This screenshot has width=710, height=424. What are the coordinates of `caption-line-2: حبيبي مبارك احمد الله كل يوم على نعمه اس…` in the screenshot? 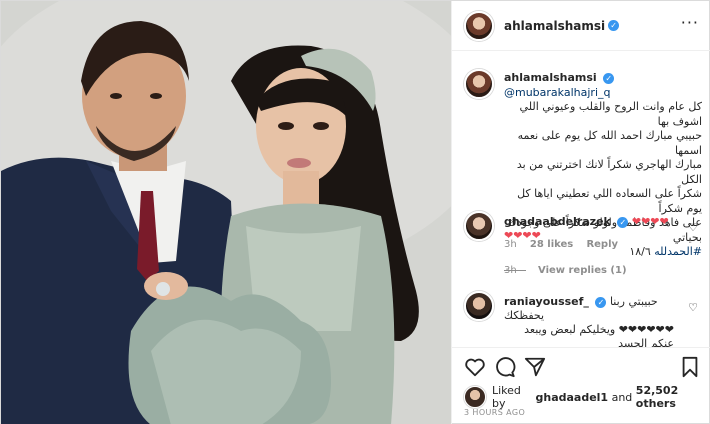 It's located at (609, 143).